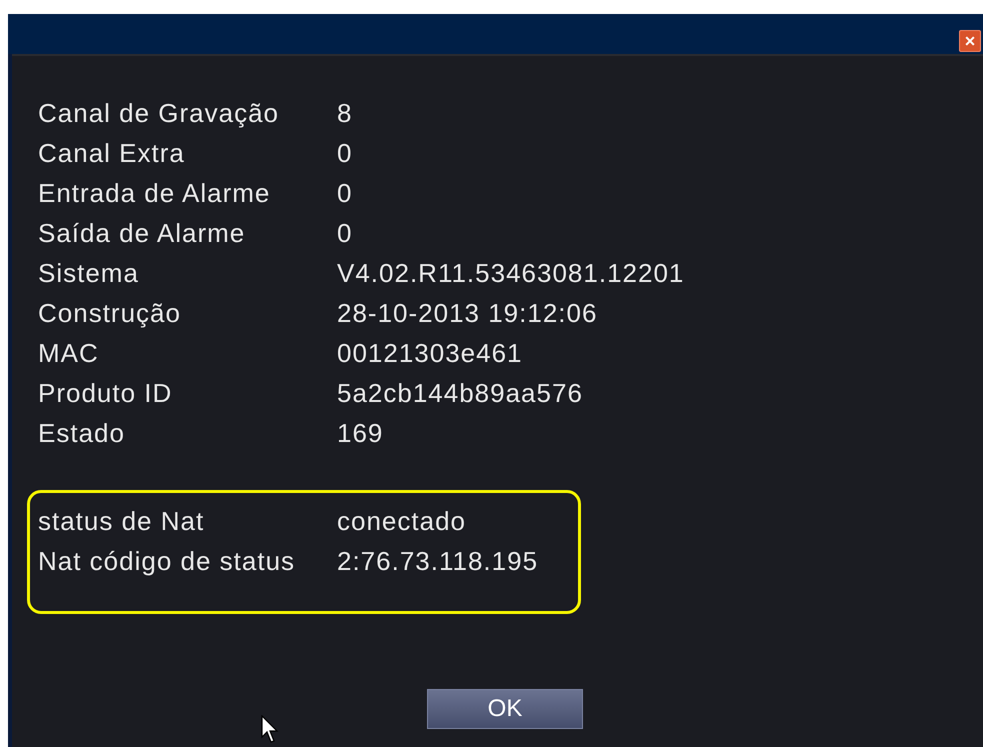 The height and width of the screenshot is (747, 983). Describe the element at coordinates (360, 433) in the screenshot. I see `field-value: 169` at that location.